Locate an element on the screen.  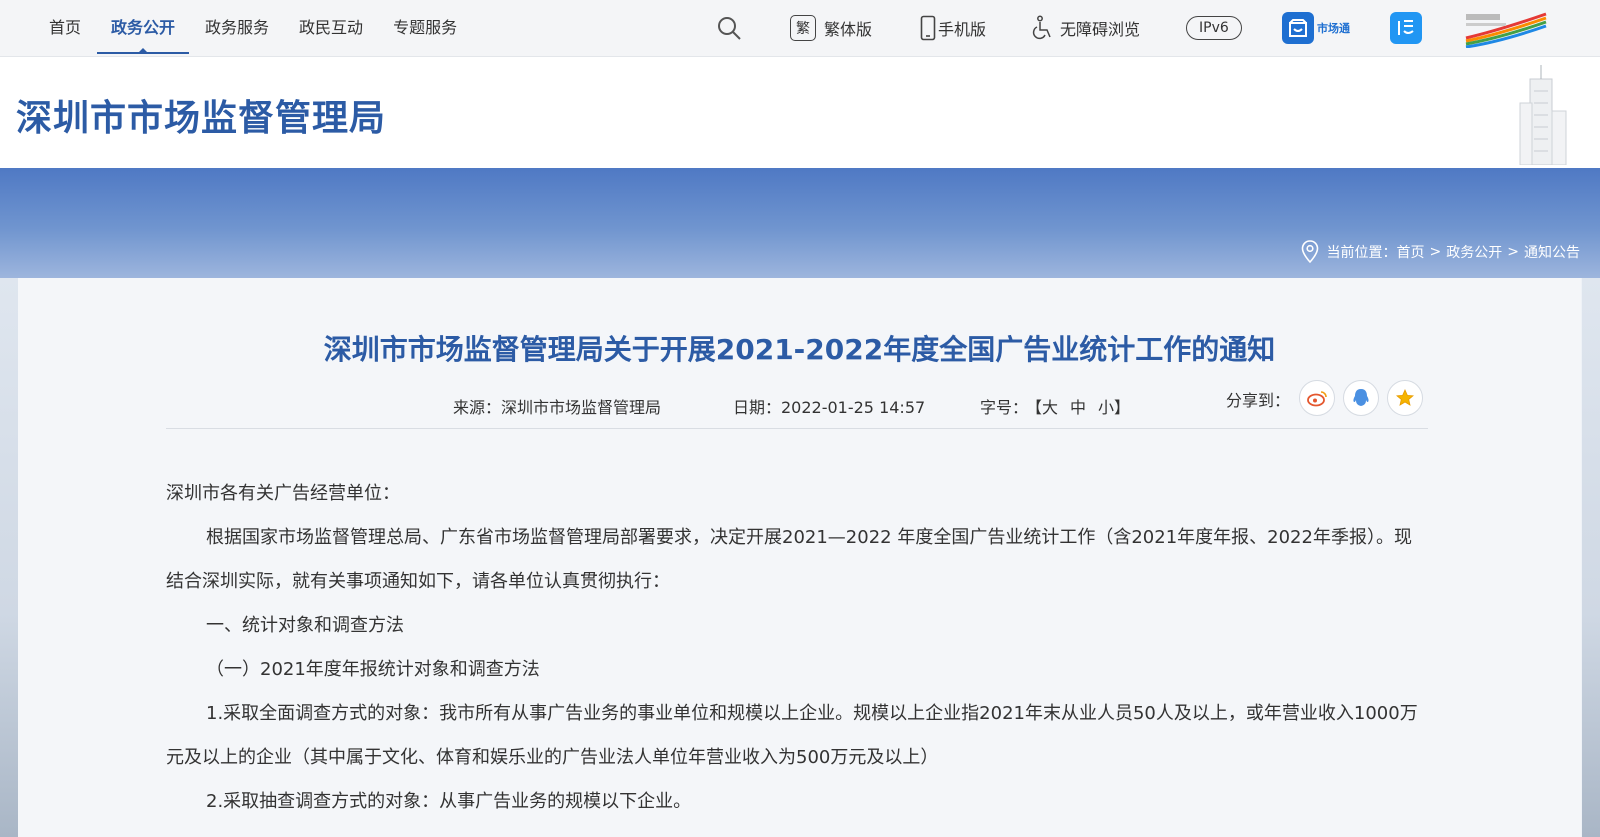
location-pin-icon is located at coordinates (1309, 252).